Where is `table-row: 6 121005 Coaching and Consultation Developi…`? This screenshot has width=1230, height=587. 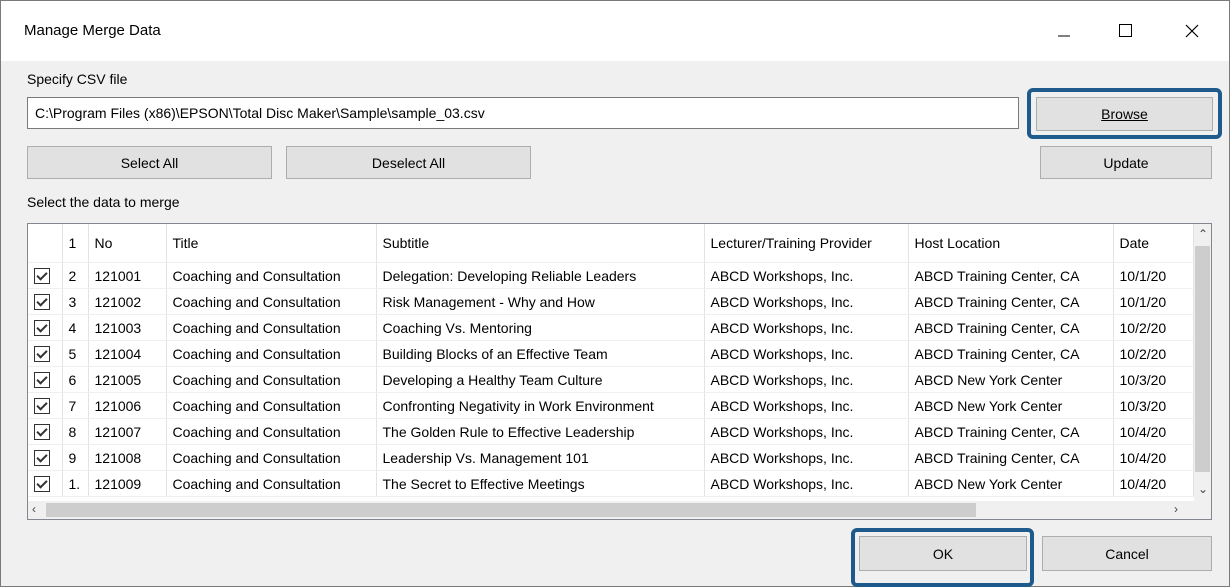 table-row: 6 121005 Coaching and Consultation Developi… is located at coordinates (611, 379).